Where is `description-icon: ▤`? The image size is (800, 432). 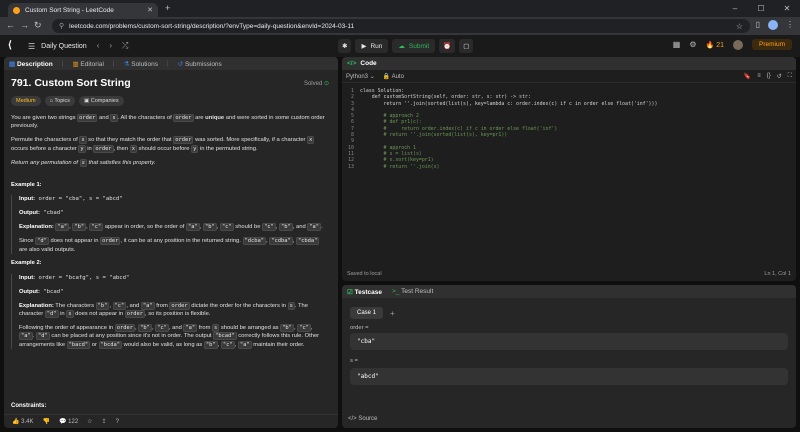
description-icon: ▤ is located at coordinates (12, 64).